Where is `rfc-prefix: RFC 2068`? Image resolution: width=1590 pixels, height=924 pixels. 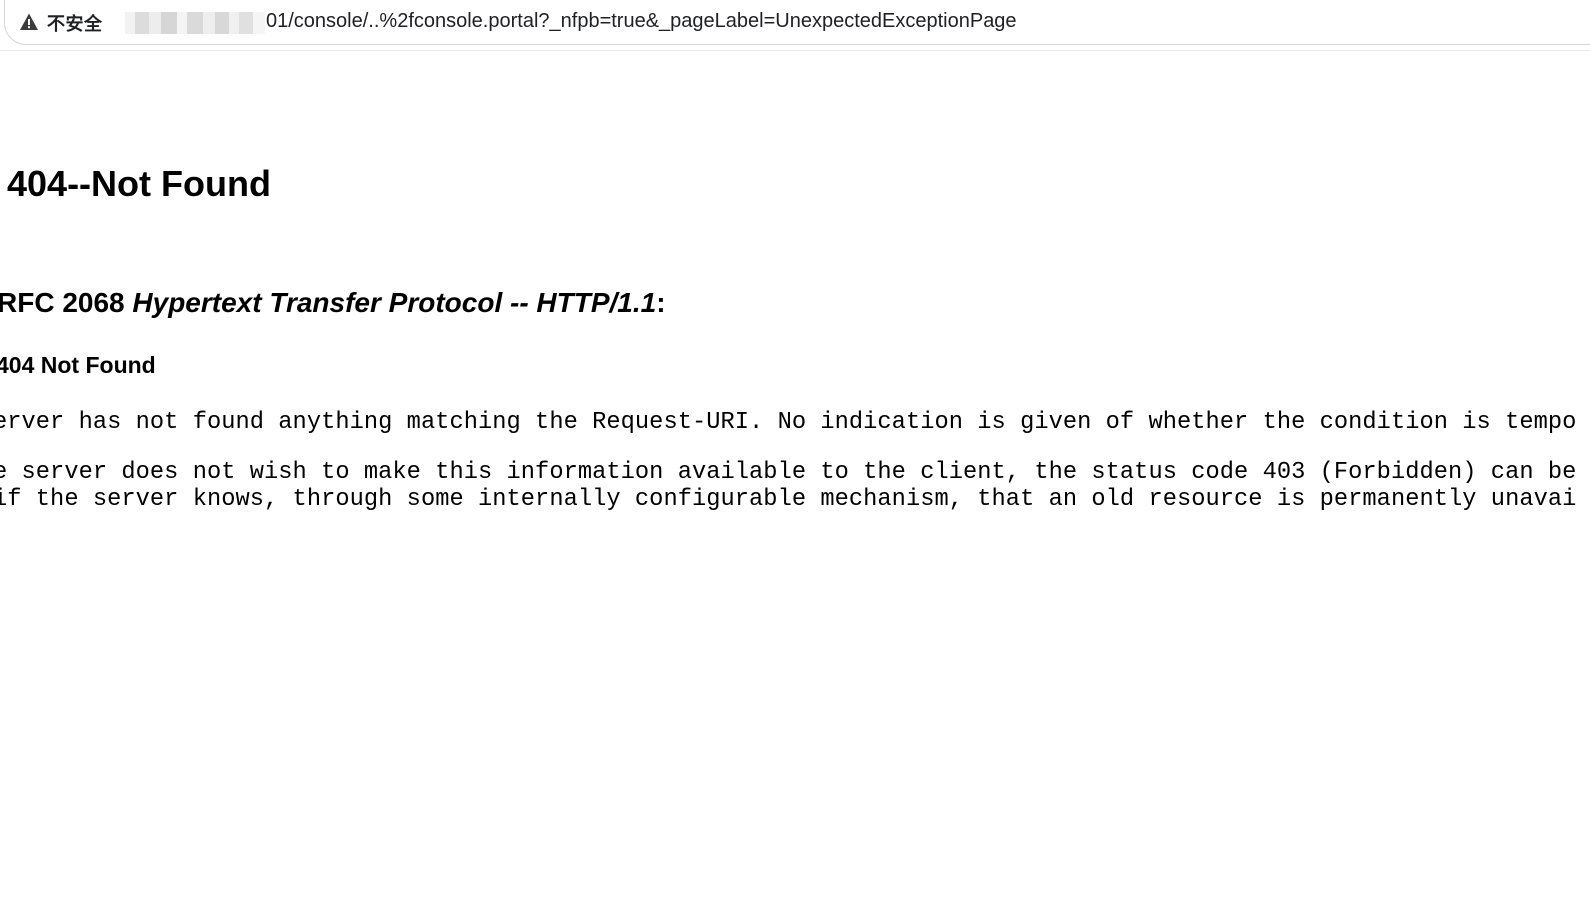
rfc-prefix: RFC 2068 is located at coordinates (66, 302).